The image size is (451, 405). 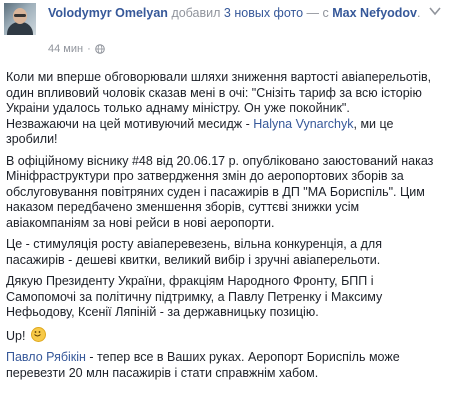 What do you see at coordinates (303, 124) in the screenshot?
I see `mention-halyna: Halyna Vynarchyk` at bounding box center [303, 124].